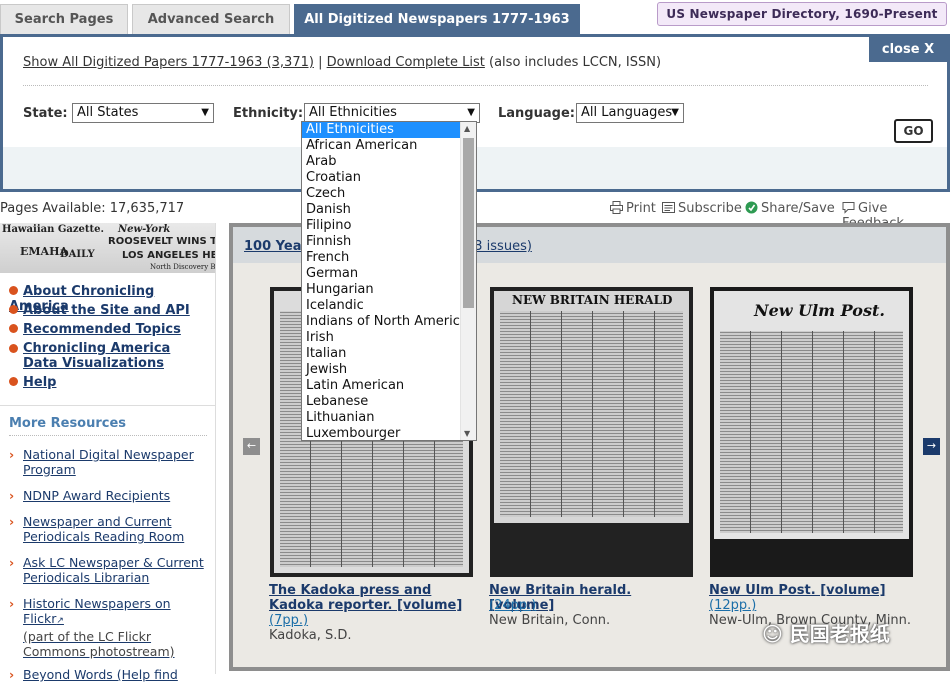 The image size is (950, 683). I want to click on us-newspaper-directory-button: US Newspaper Directory, 1690-Present, so click(802, 14).